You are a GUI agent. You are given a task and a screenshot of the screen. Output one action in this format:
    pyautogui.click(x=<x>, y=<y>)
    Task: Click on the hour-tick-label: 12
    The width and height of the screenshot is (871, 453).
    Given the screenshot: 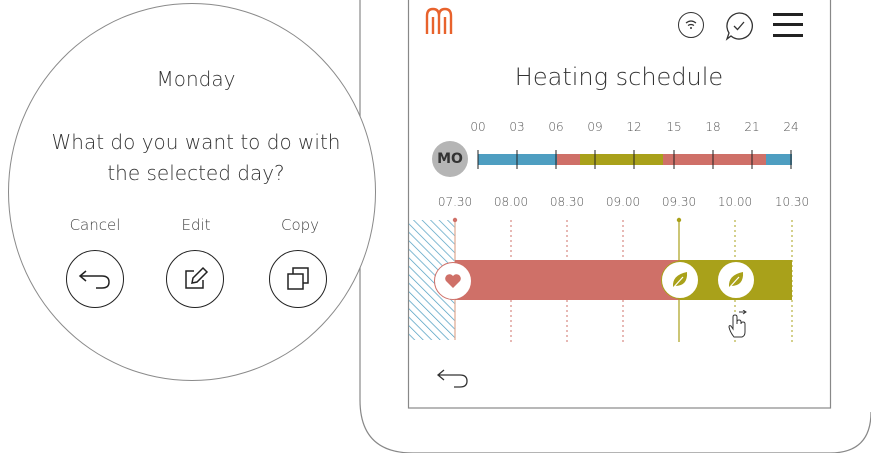 What is the action you would take?
    pyautogui.click(x=634, y=127)
    